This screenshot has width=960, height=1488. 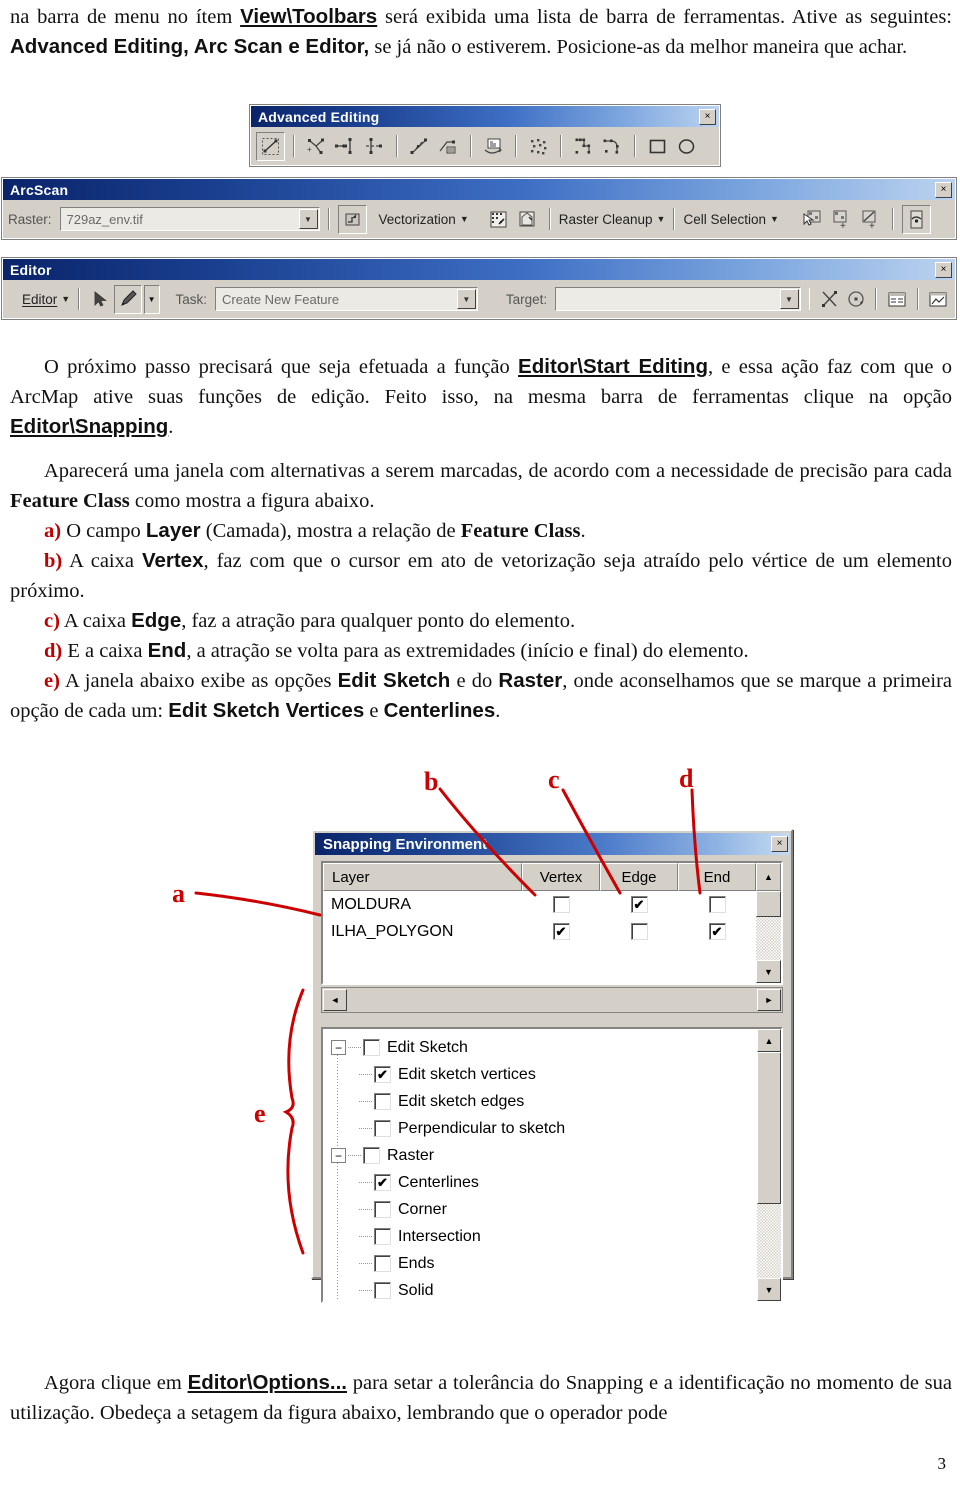 I want to click on cell-edge: ✔, so click(x=639, y=904).